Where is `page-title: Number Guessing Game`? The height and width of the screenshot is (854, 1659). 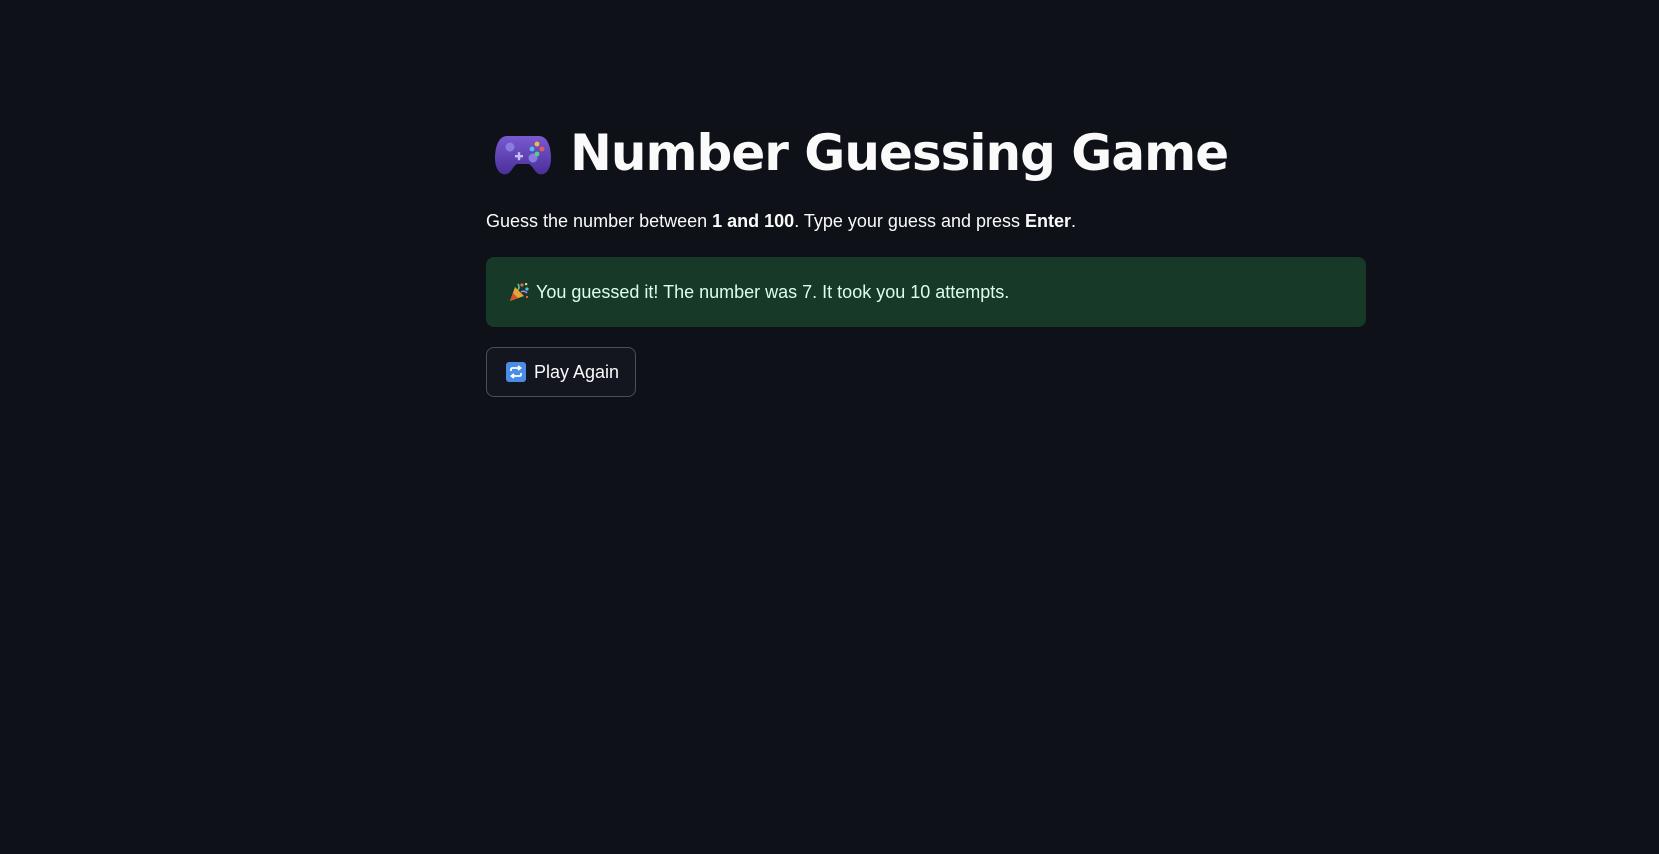 page-title: Number Guessing Game is located at coordinates (899, 153).